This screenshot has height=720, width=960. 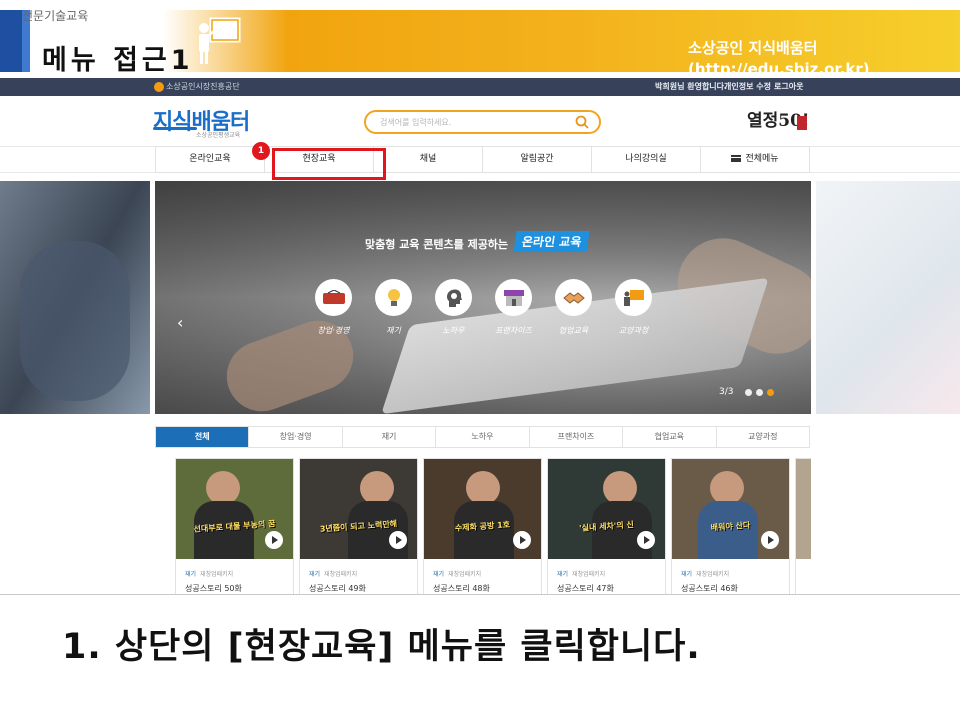 I want to click on video-thumbnail: 선대부로 대물 부농의 꿈, so click(x=234, y=509).